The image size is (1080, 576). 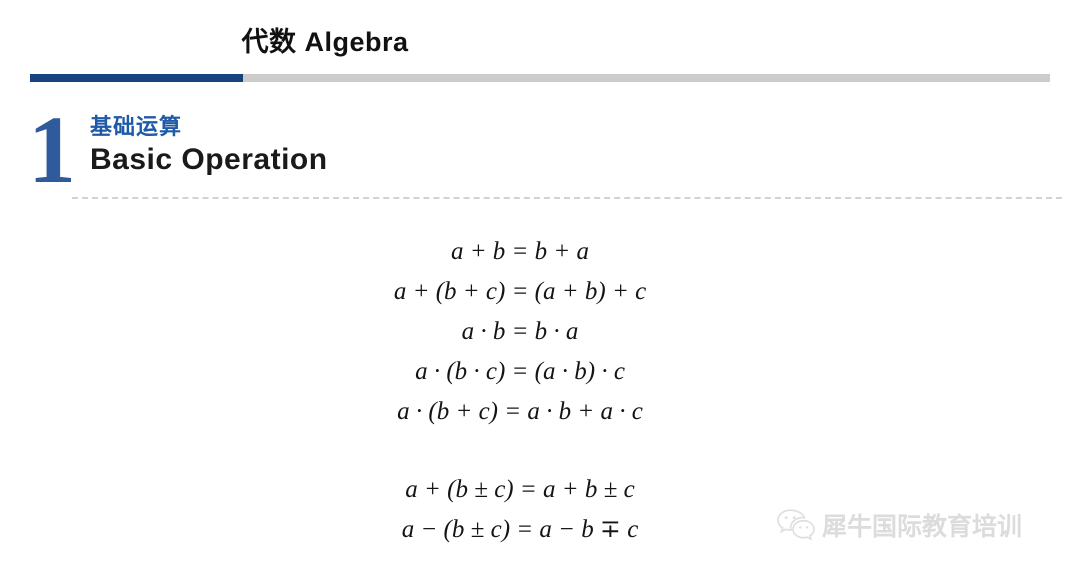 I want to click on progress-track, so click(x=540, y=78).